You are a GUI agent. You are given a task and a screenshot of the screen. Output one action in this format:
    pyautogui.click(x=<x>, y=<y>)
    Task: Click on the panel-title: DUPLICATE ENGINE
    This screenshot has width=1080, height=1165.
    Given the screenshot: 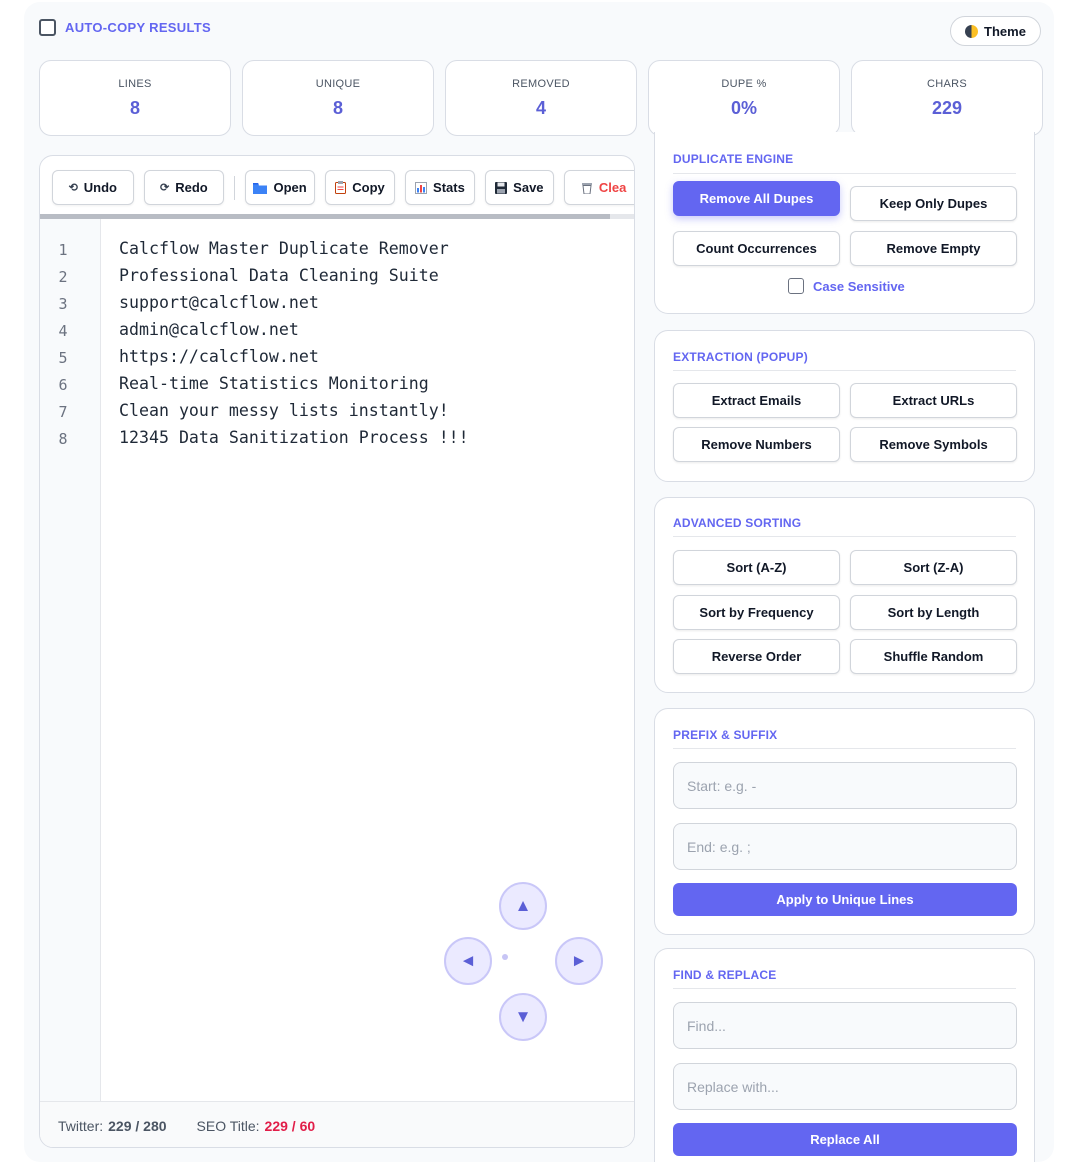 What is the action you would take?
    pyautogui.click(x=733, y=159)
    